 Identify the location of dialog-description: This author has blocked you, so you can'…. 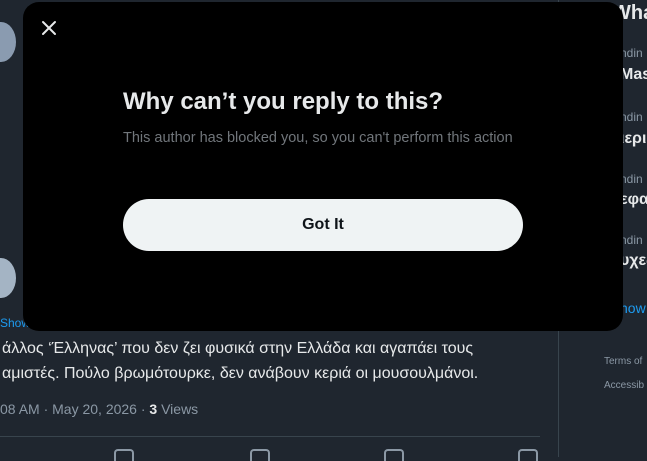
(318, 138).